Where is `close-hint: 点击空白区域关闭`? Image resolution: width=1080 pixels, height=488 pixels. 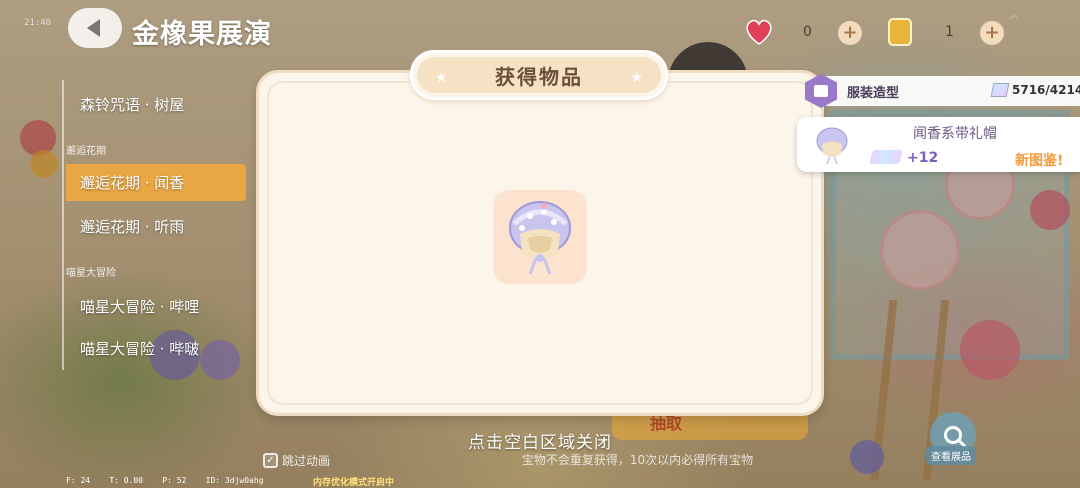 close-hint: 点击空白区域关闭 is located at coordinates (540, 443).